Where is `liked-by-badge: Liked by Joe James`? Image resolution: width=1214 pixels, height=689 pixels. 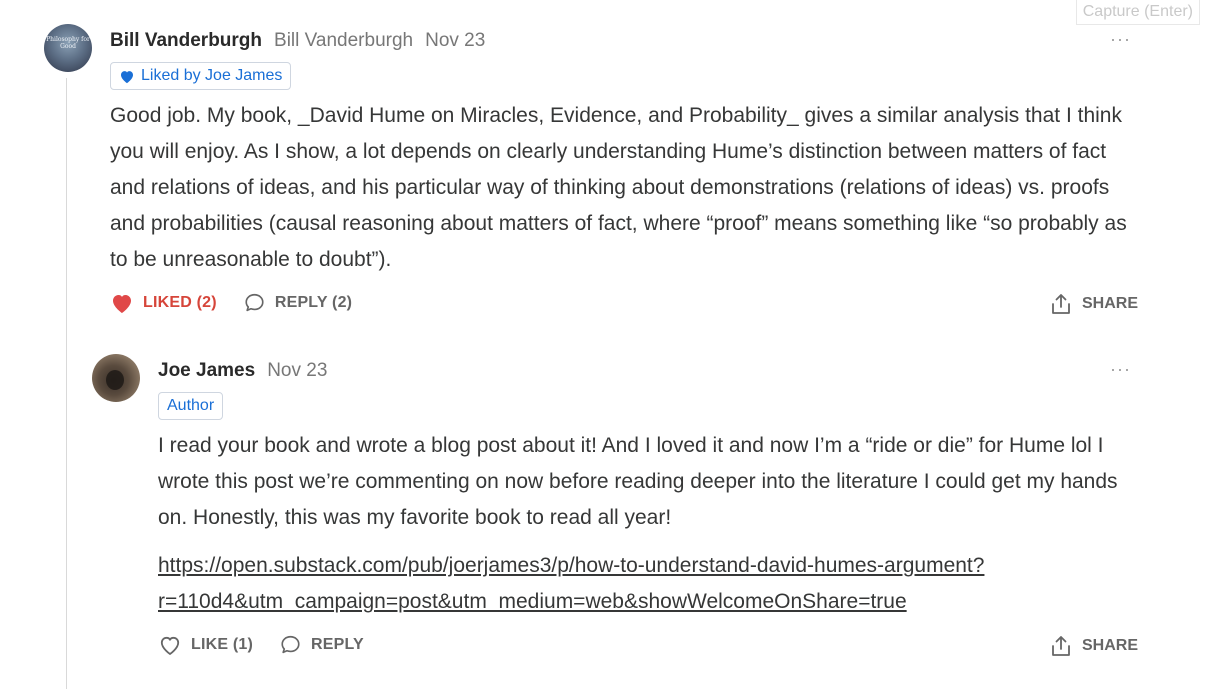
liked-by-badge: Liked by Joe James is located at coordinates (201, 76).